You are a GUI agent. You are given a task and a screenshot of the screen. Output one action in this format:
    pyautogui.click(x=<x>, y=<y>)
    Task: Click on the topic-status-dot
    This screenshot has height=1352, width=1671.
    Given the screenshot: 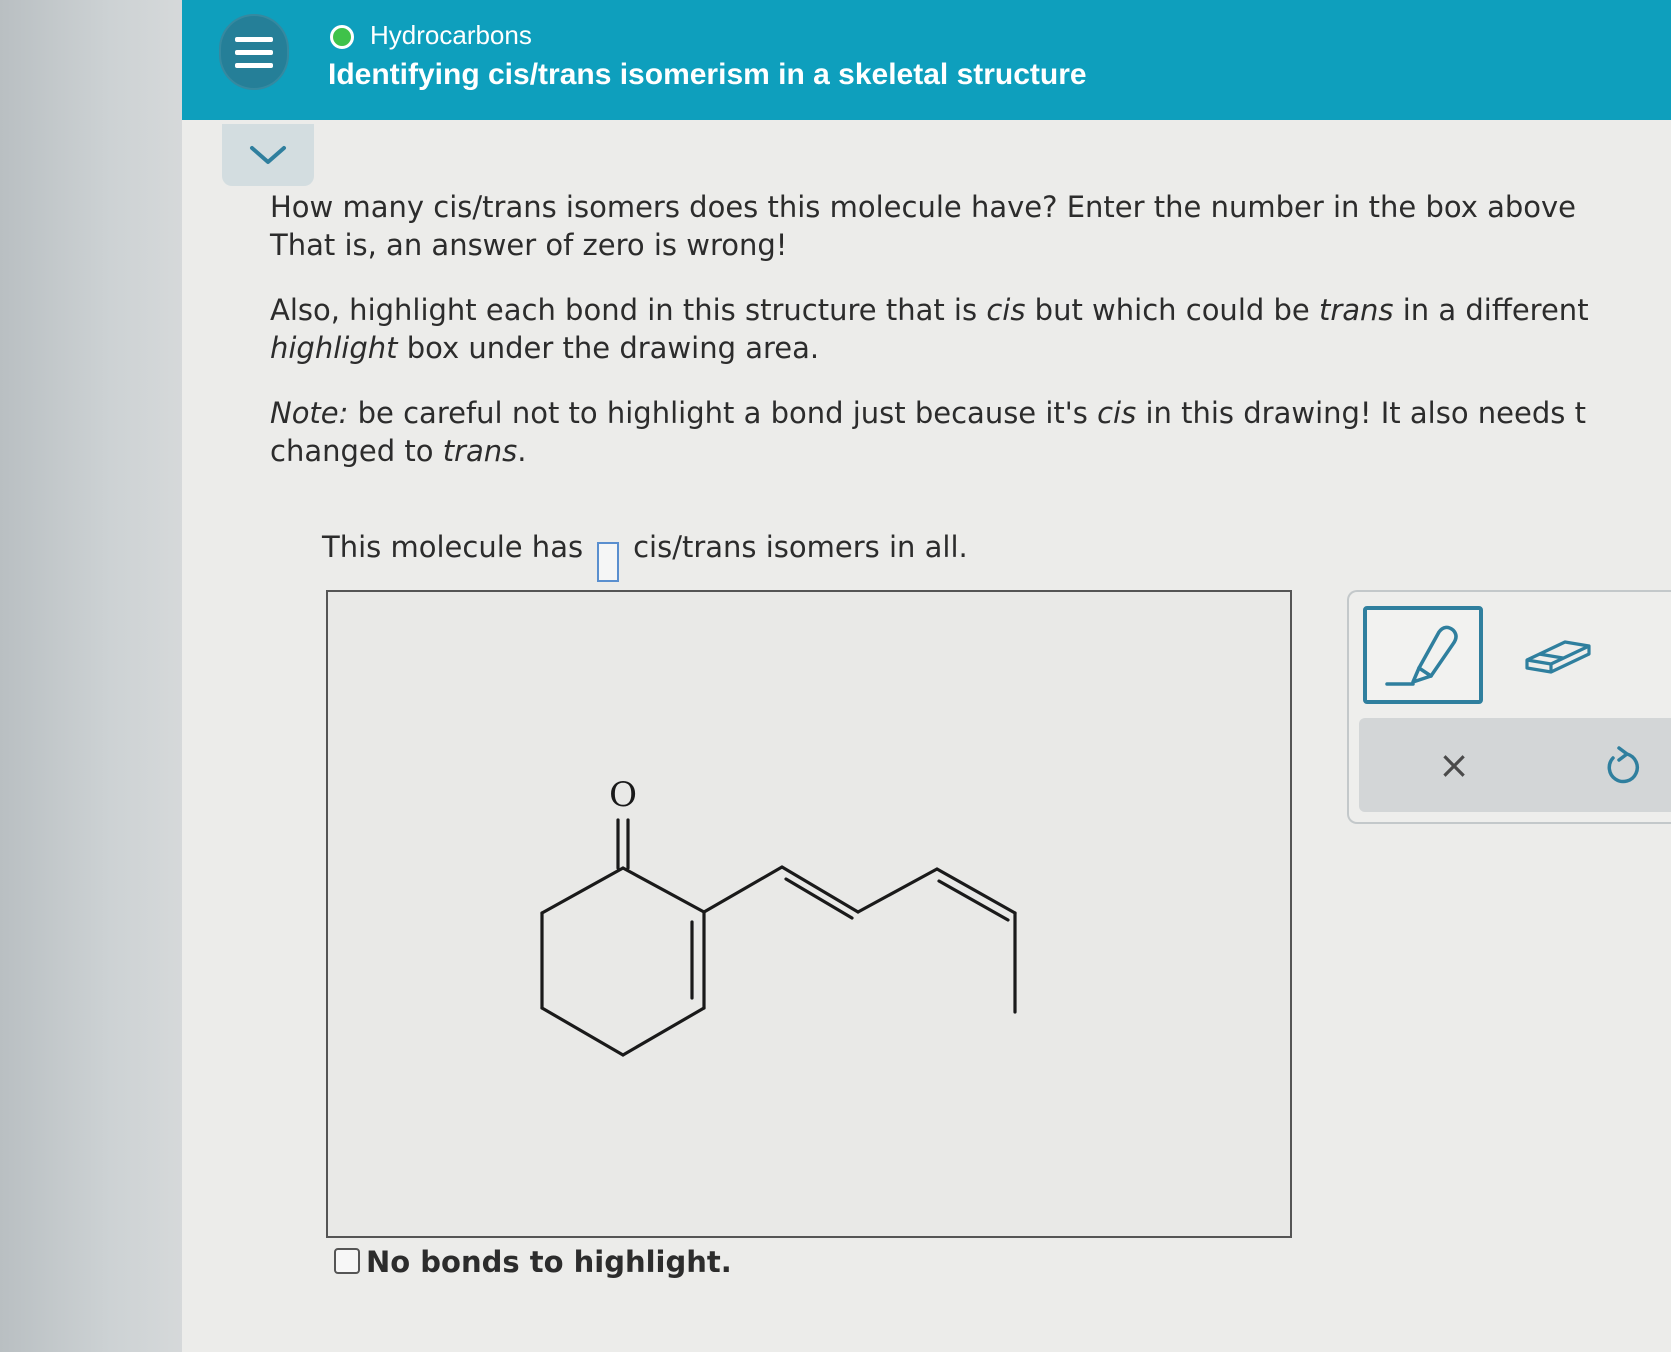 What is the action you would take?
    pyautogui.click(x=342, y=37)
    